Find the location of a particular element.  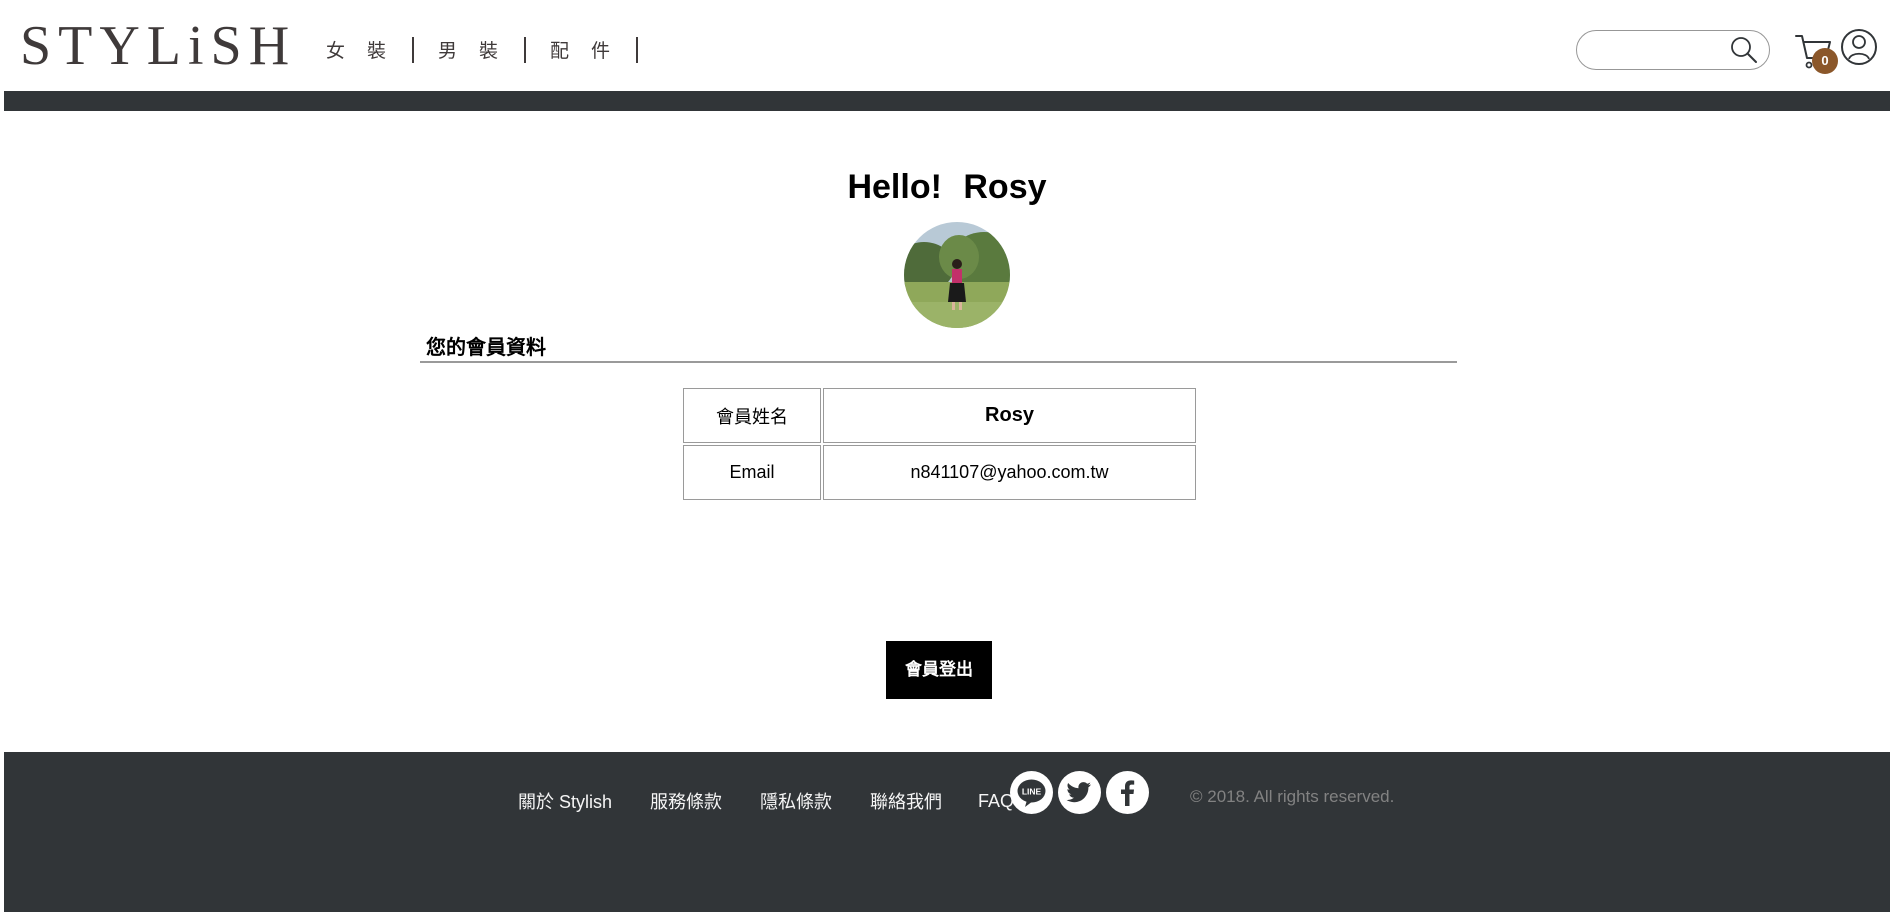

nav-accessories: 配件 is located at coordinates (592, 49).